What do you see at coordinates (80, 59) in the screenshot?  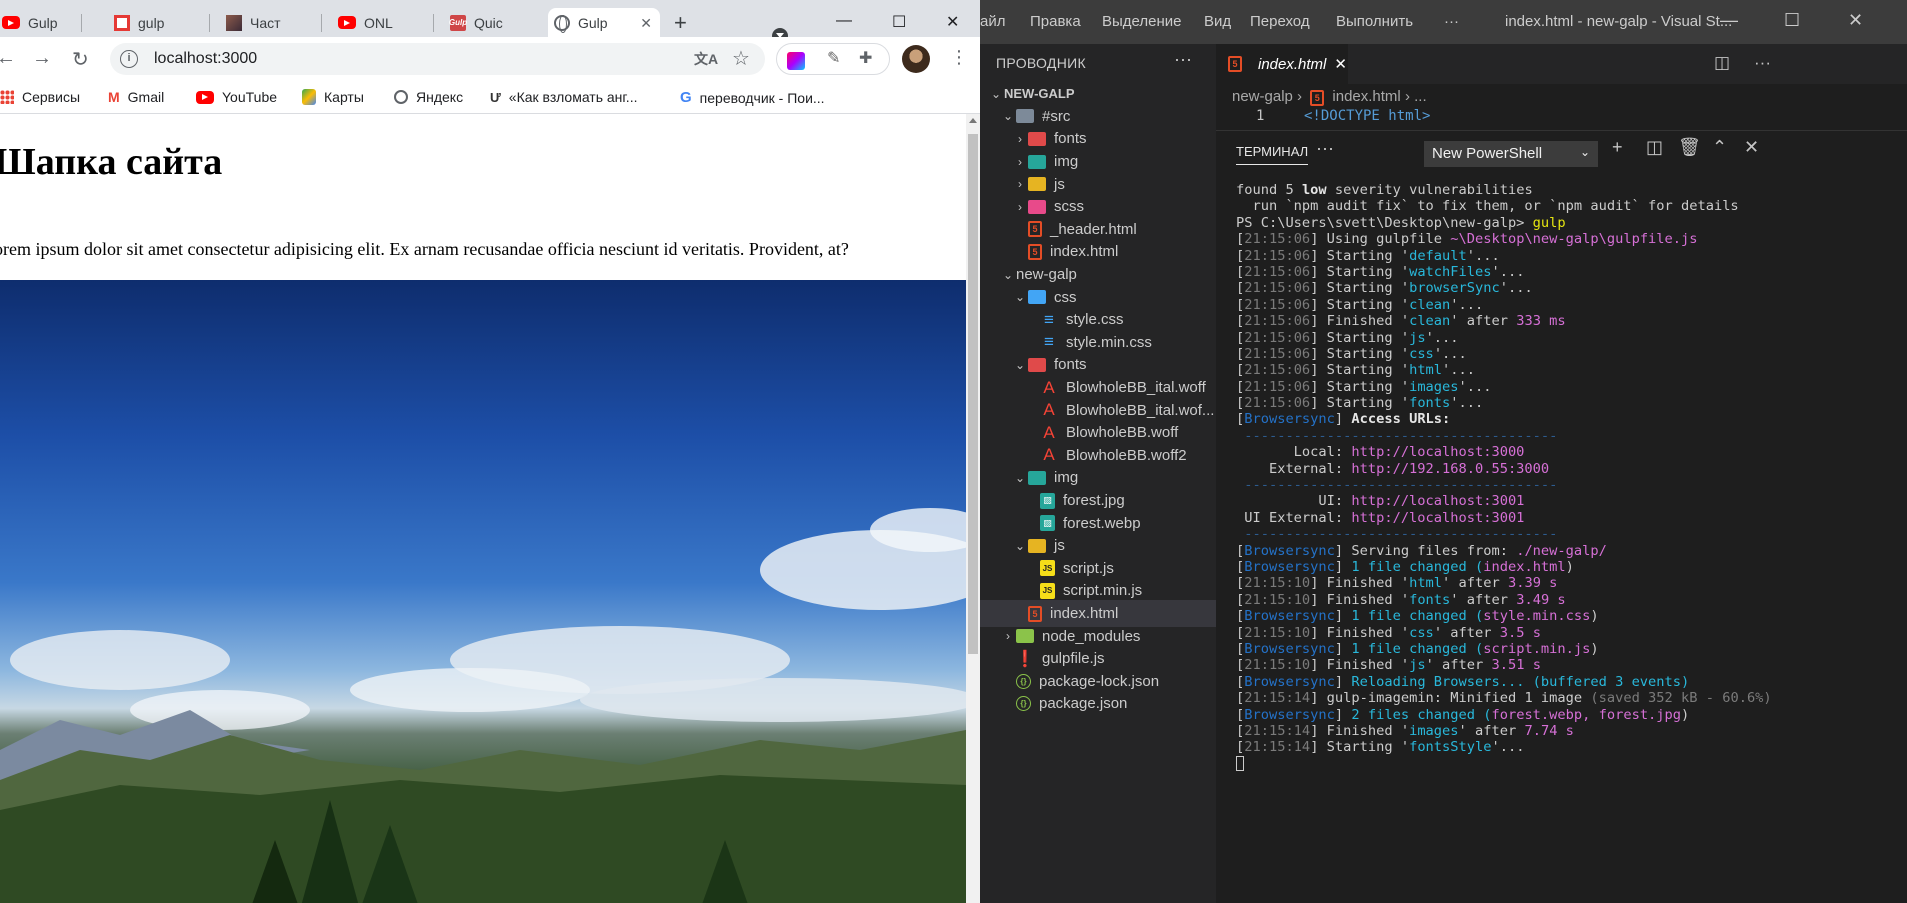 I see `reload-icon: ↻` at bounding box center [80, 59].